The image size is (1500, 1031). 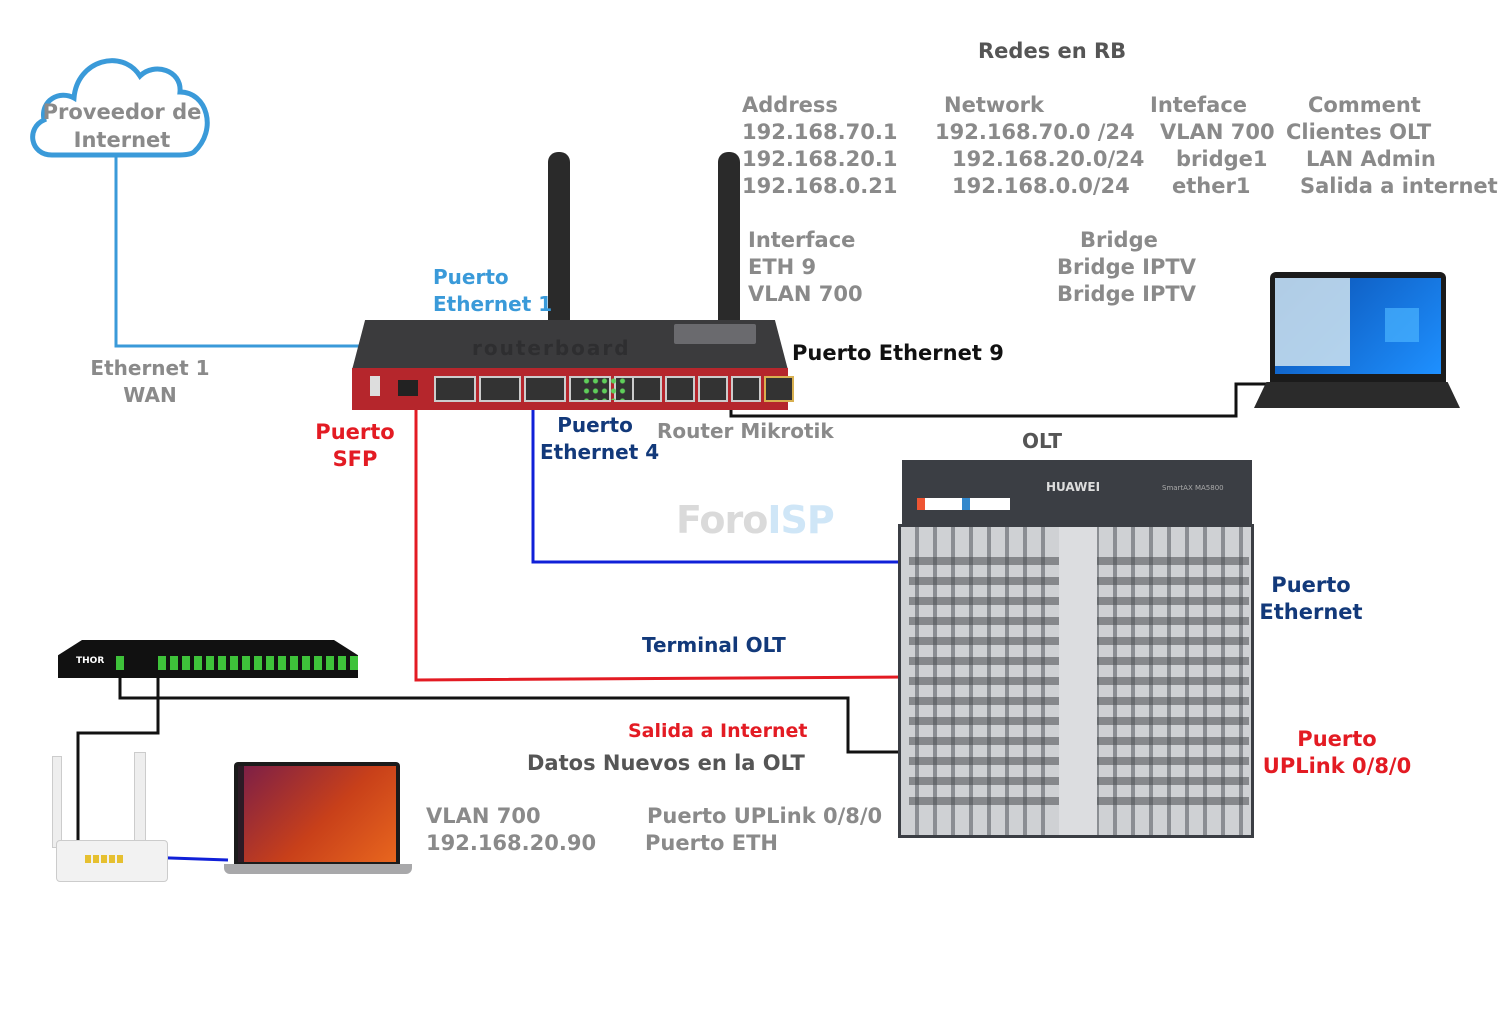 What do you see at coordinates (455, 389) in the screenshot?
I see `eth1-port` at bounding box center [455, 389].